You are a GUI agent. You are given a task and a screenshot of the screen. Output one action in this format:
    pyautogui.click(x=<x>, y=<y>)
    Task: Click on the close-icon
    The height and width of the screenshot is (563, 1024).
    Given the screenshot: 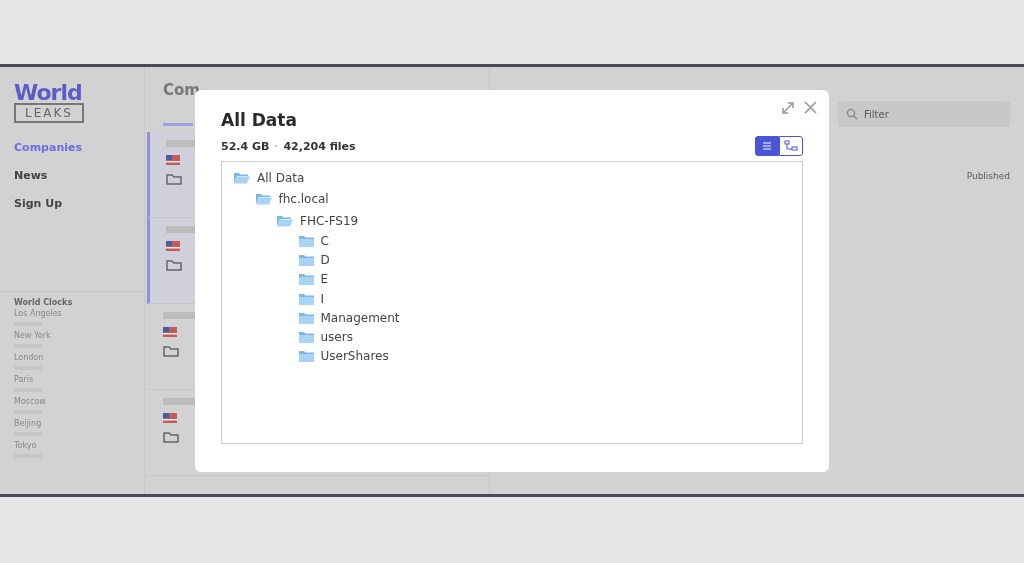 What is the action you would take?
    pyautogui.click(x=810, y=107)
    